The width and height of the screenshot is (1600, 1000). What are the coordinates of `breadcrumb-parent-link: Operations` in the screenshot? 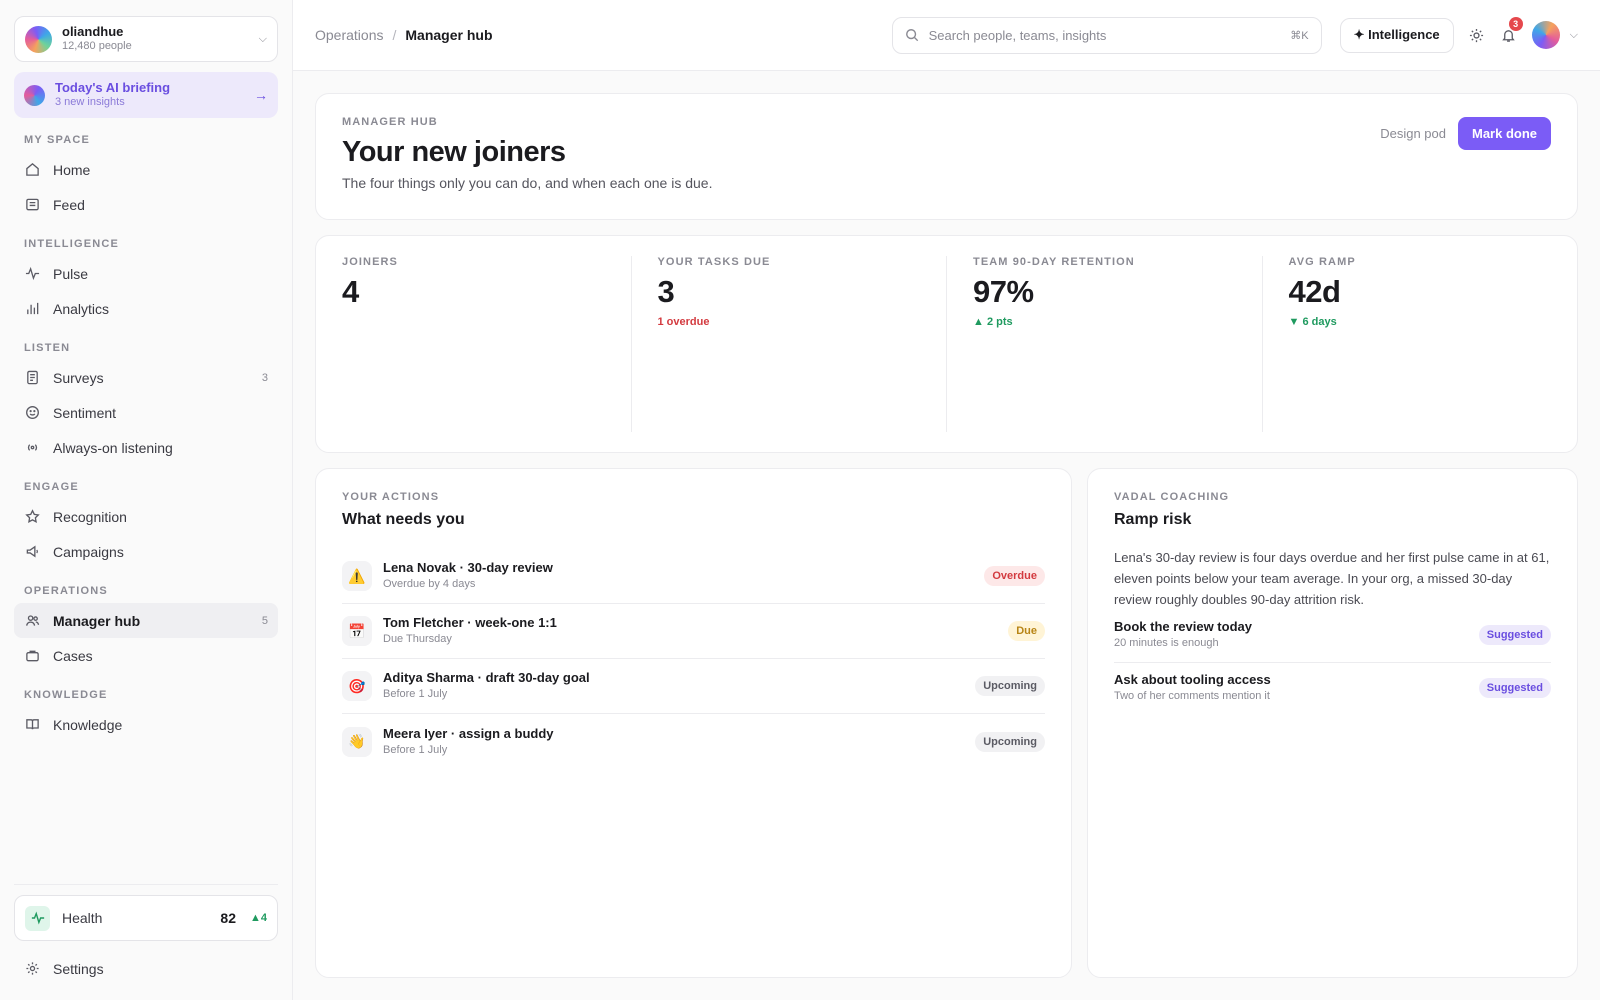 It's located at (349, 35).